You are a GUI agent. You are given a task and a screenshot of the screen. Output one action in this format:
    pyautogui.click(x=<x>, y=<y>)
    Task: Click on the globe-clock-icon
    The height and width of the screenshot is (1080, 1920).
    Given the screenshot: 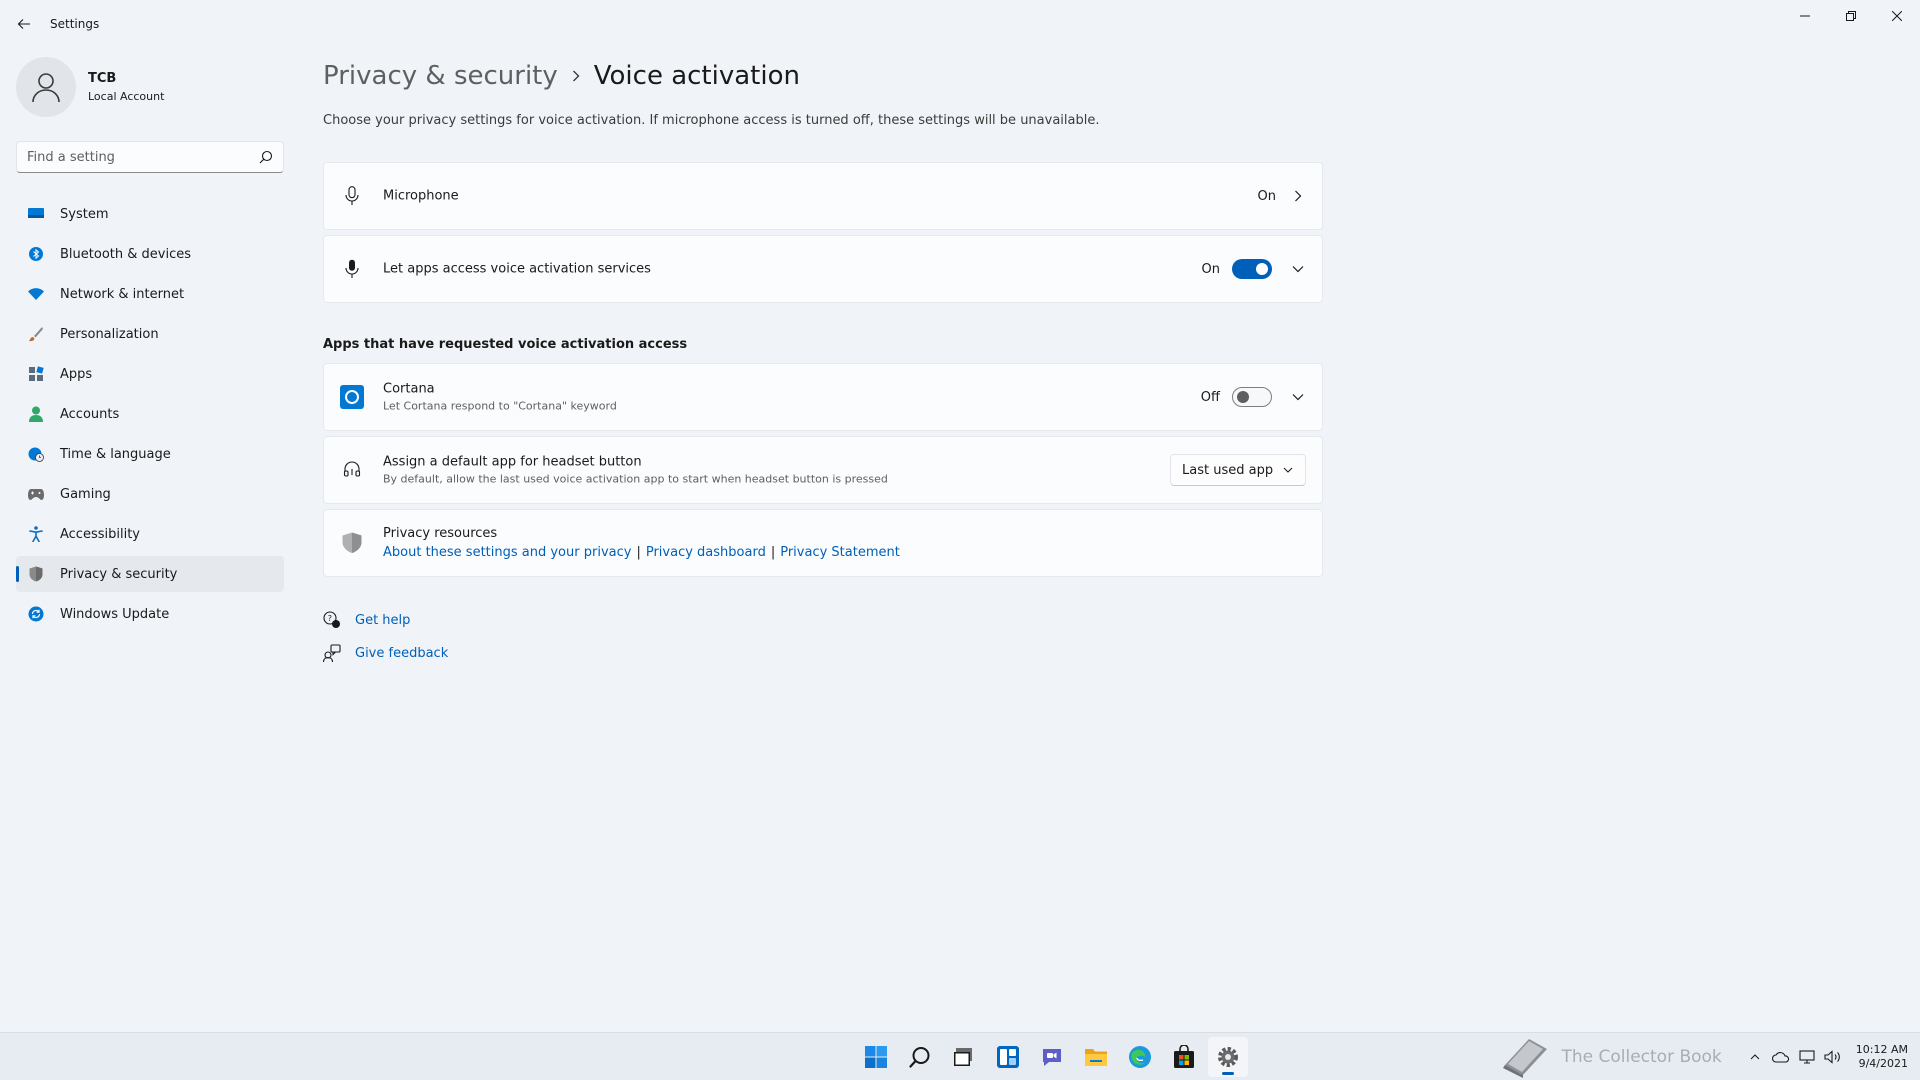 What is the action you would take?
    pyautogui.click(x=36, y=454)
    